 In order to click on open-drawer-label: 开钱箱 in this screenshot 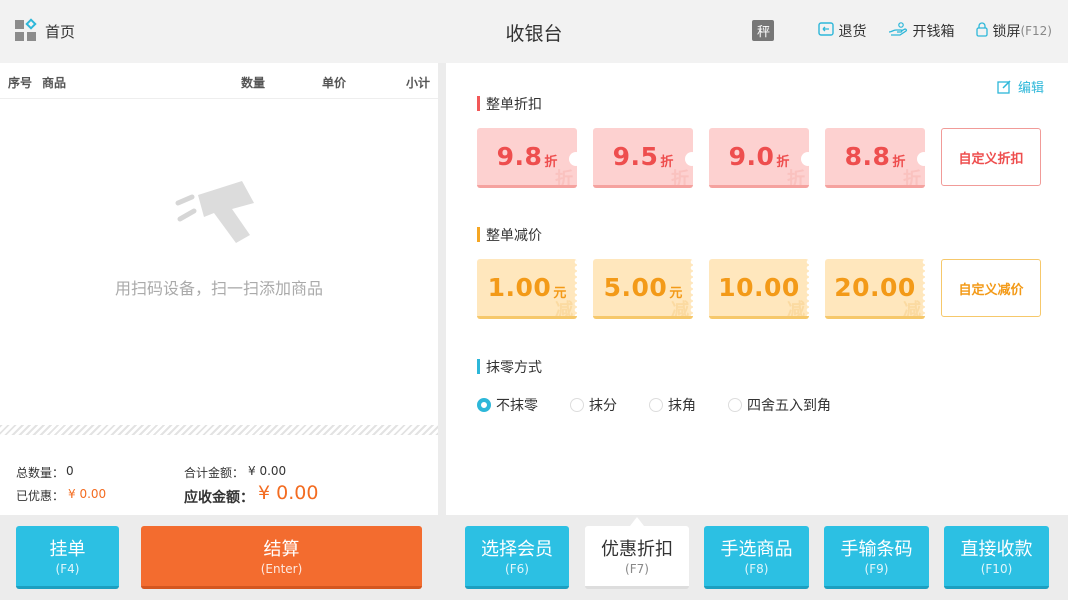, I will do `click(933, 31)`.